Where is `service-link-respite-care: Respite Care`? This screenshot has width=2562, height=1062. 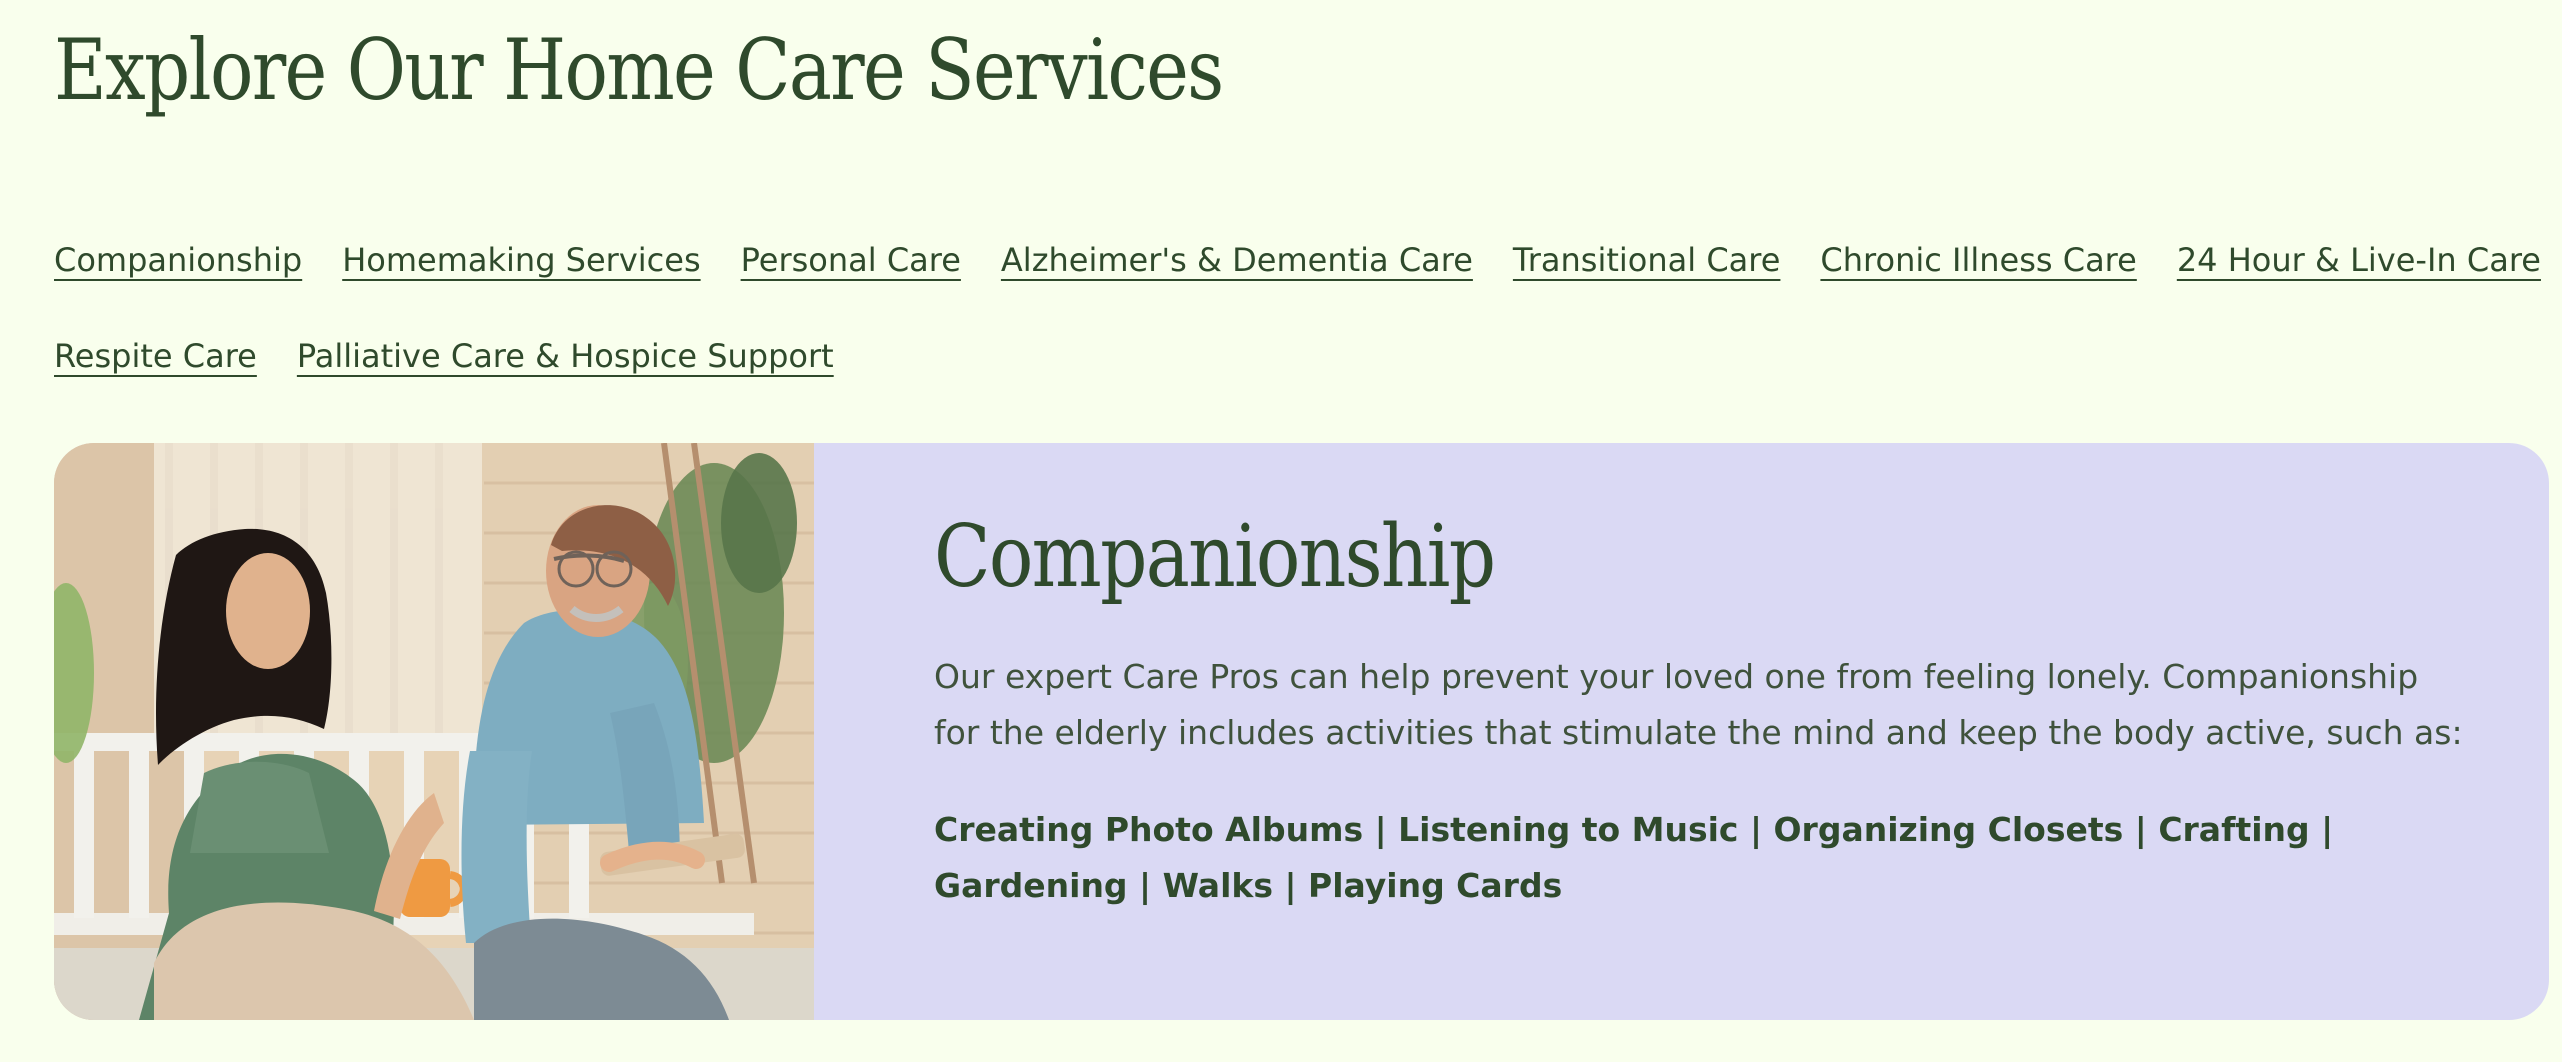 service-link-respite-care: Respite Care is located at coordinates (155, 356).